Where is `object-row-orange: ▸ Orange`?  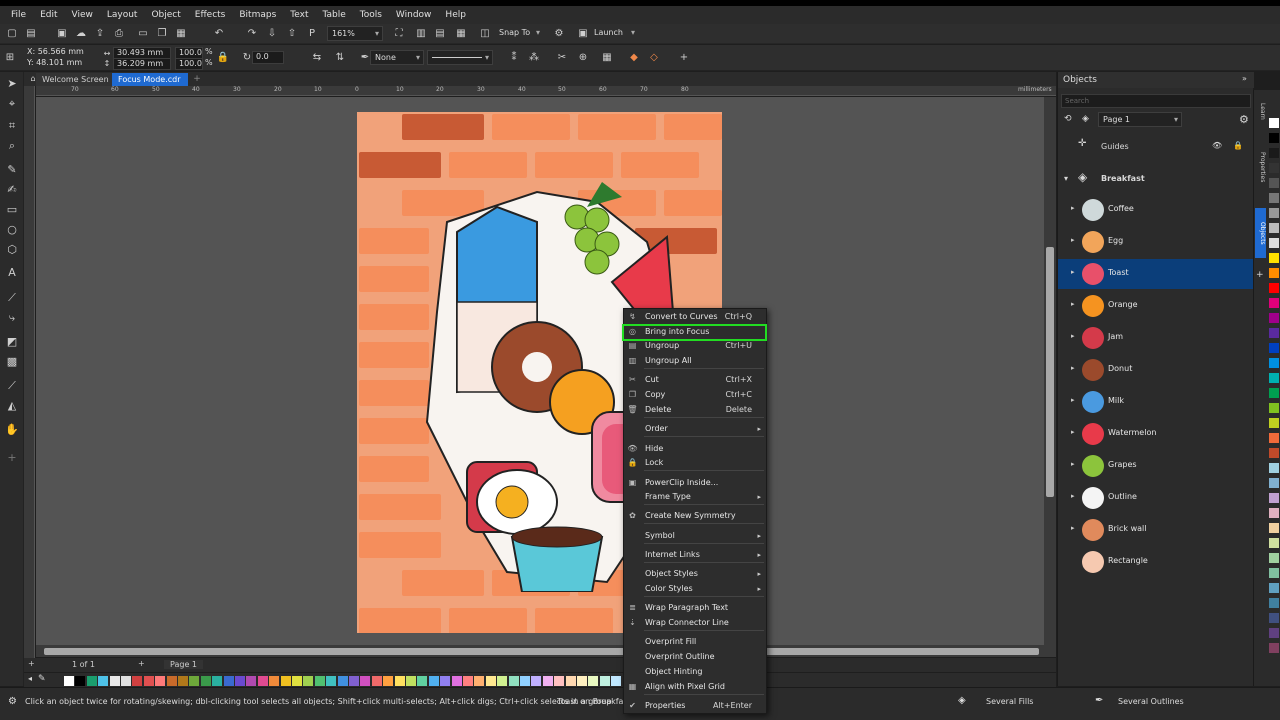
object-row-orange: ▸ Orange is located at coordinates (1156, 306).